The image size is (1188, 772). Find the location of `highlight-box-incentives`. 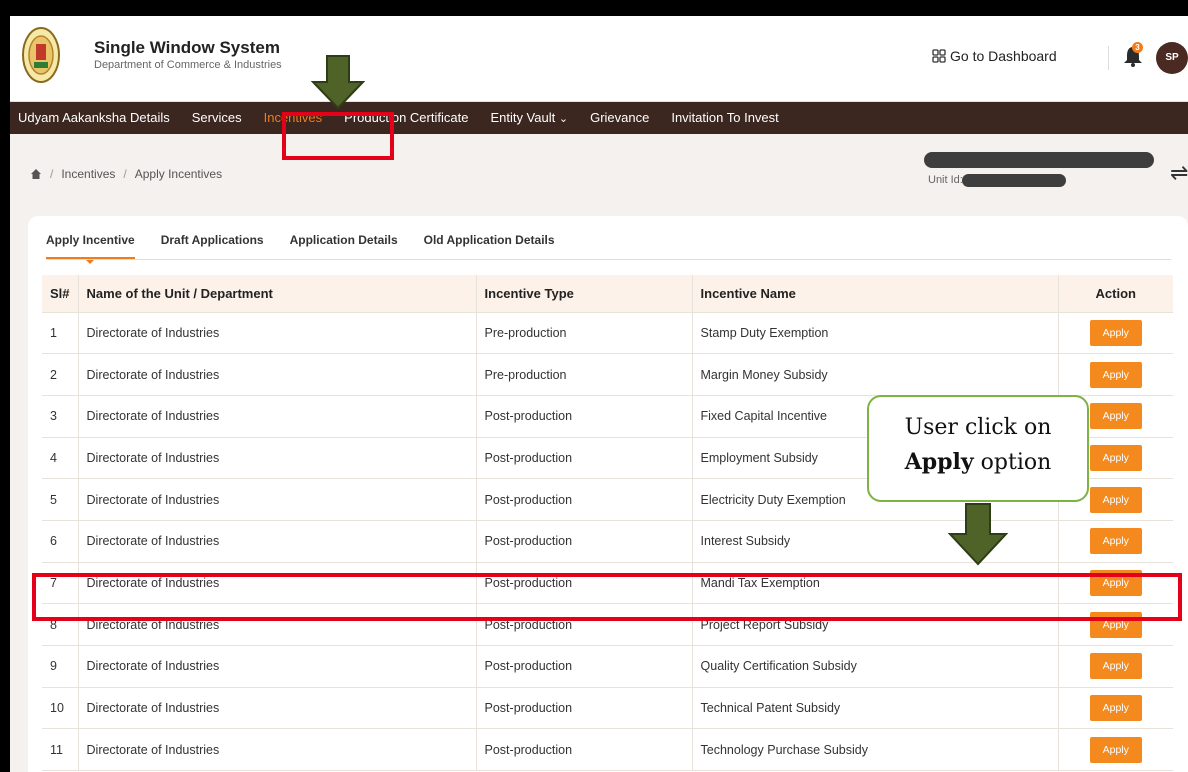

highlight-box-incentives is located at coordinates (338, 136).